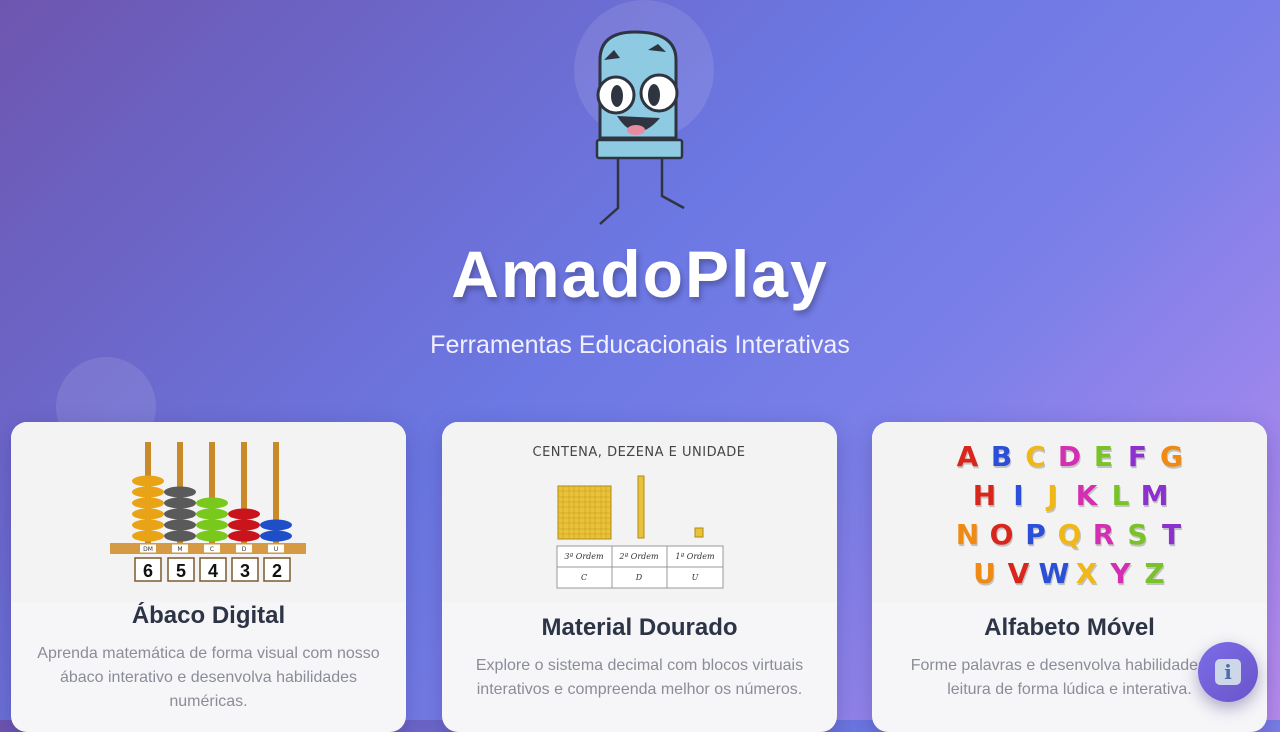 Image resolution: width=1280 pixels, height=732 pixels. I want to click on alphabet-letter: E, so click(1103, 456).